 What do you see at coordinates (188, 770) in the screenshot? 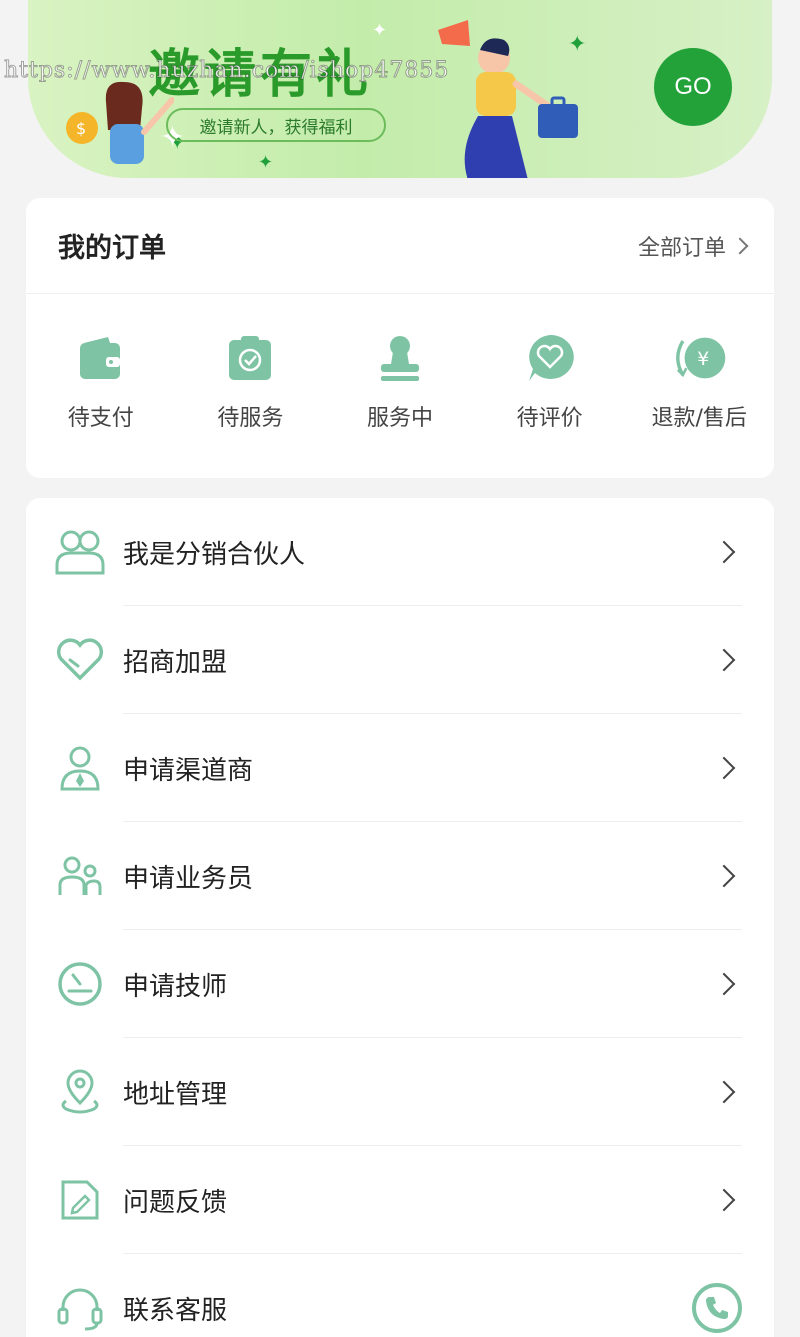
I see `menu-label: 申请渠道商` at bounding box center [188, 770].